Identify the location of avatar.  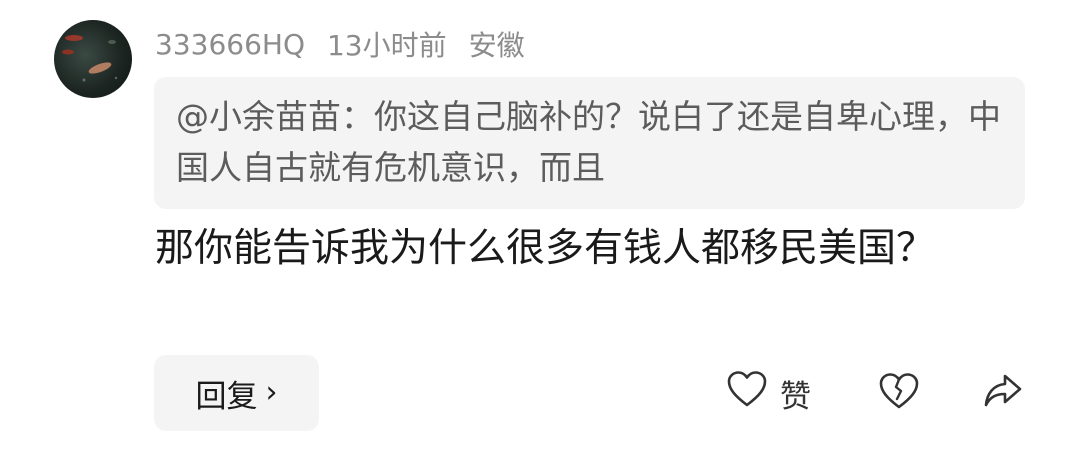
(93, 59).